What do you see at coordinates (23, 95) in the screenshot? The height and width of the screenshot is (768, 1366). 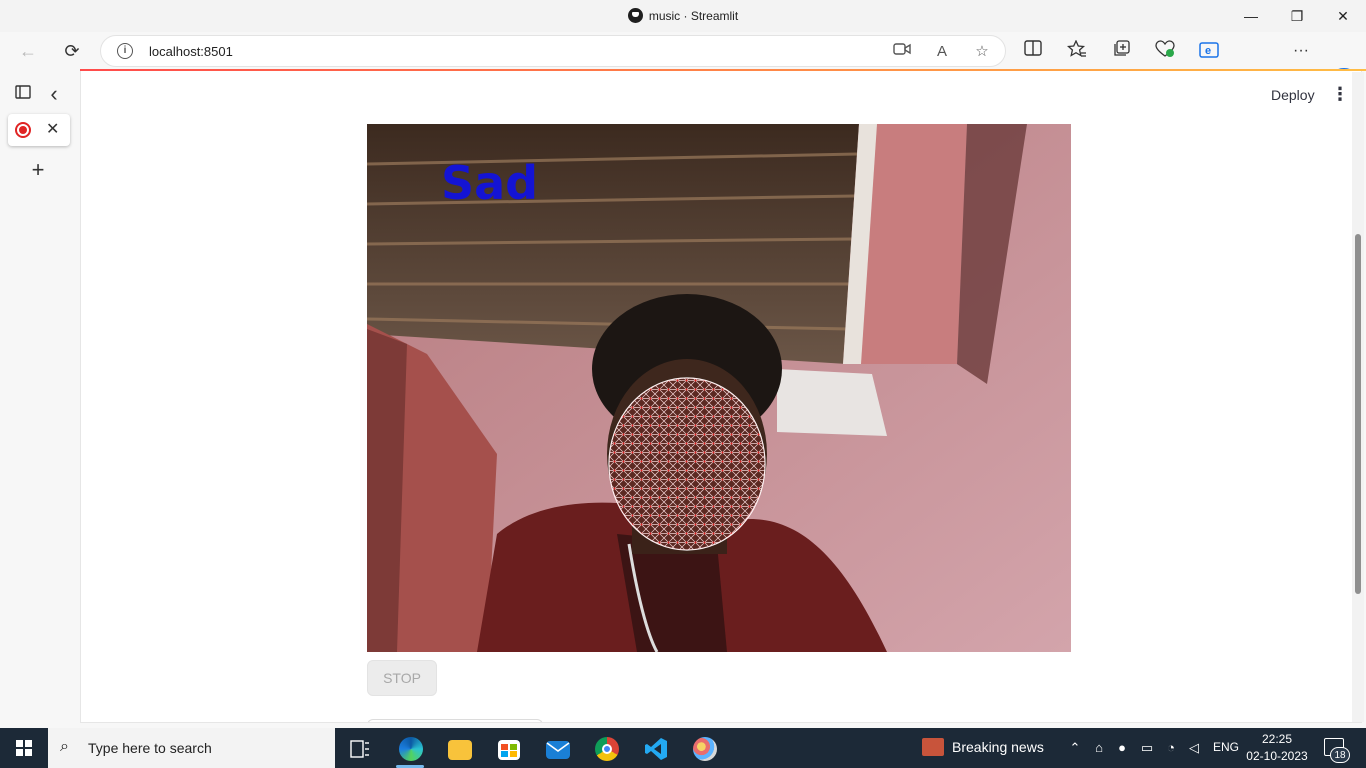 I see `tab-actions-icon` at bounding box center [23, 95].